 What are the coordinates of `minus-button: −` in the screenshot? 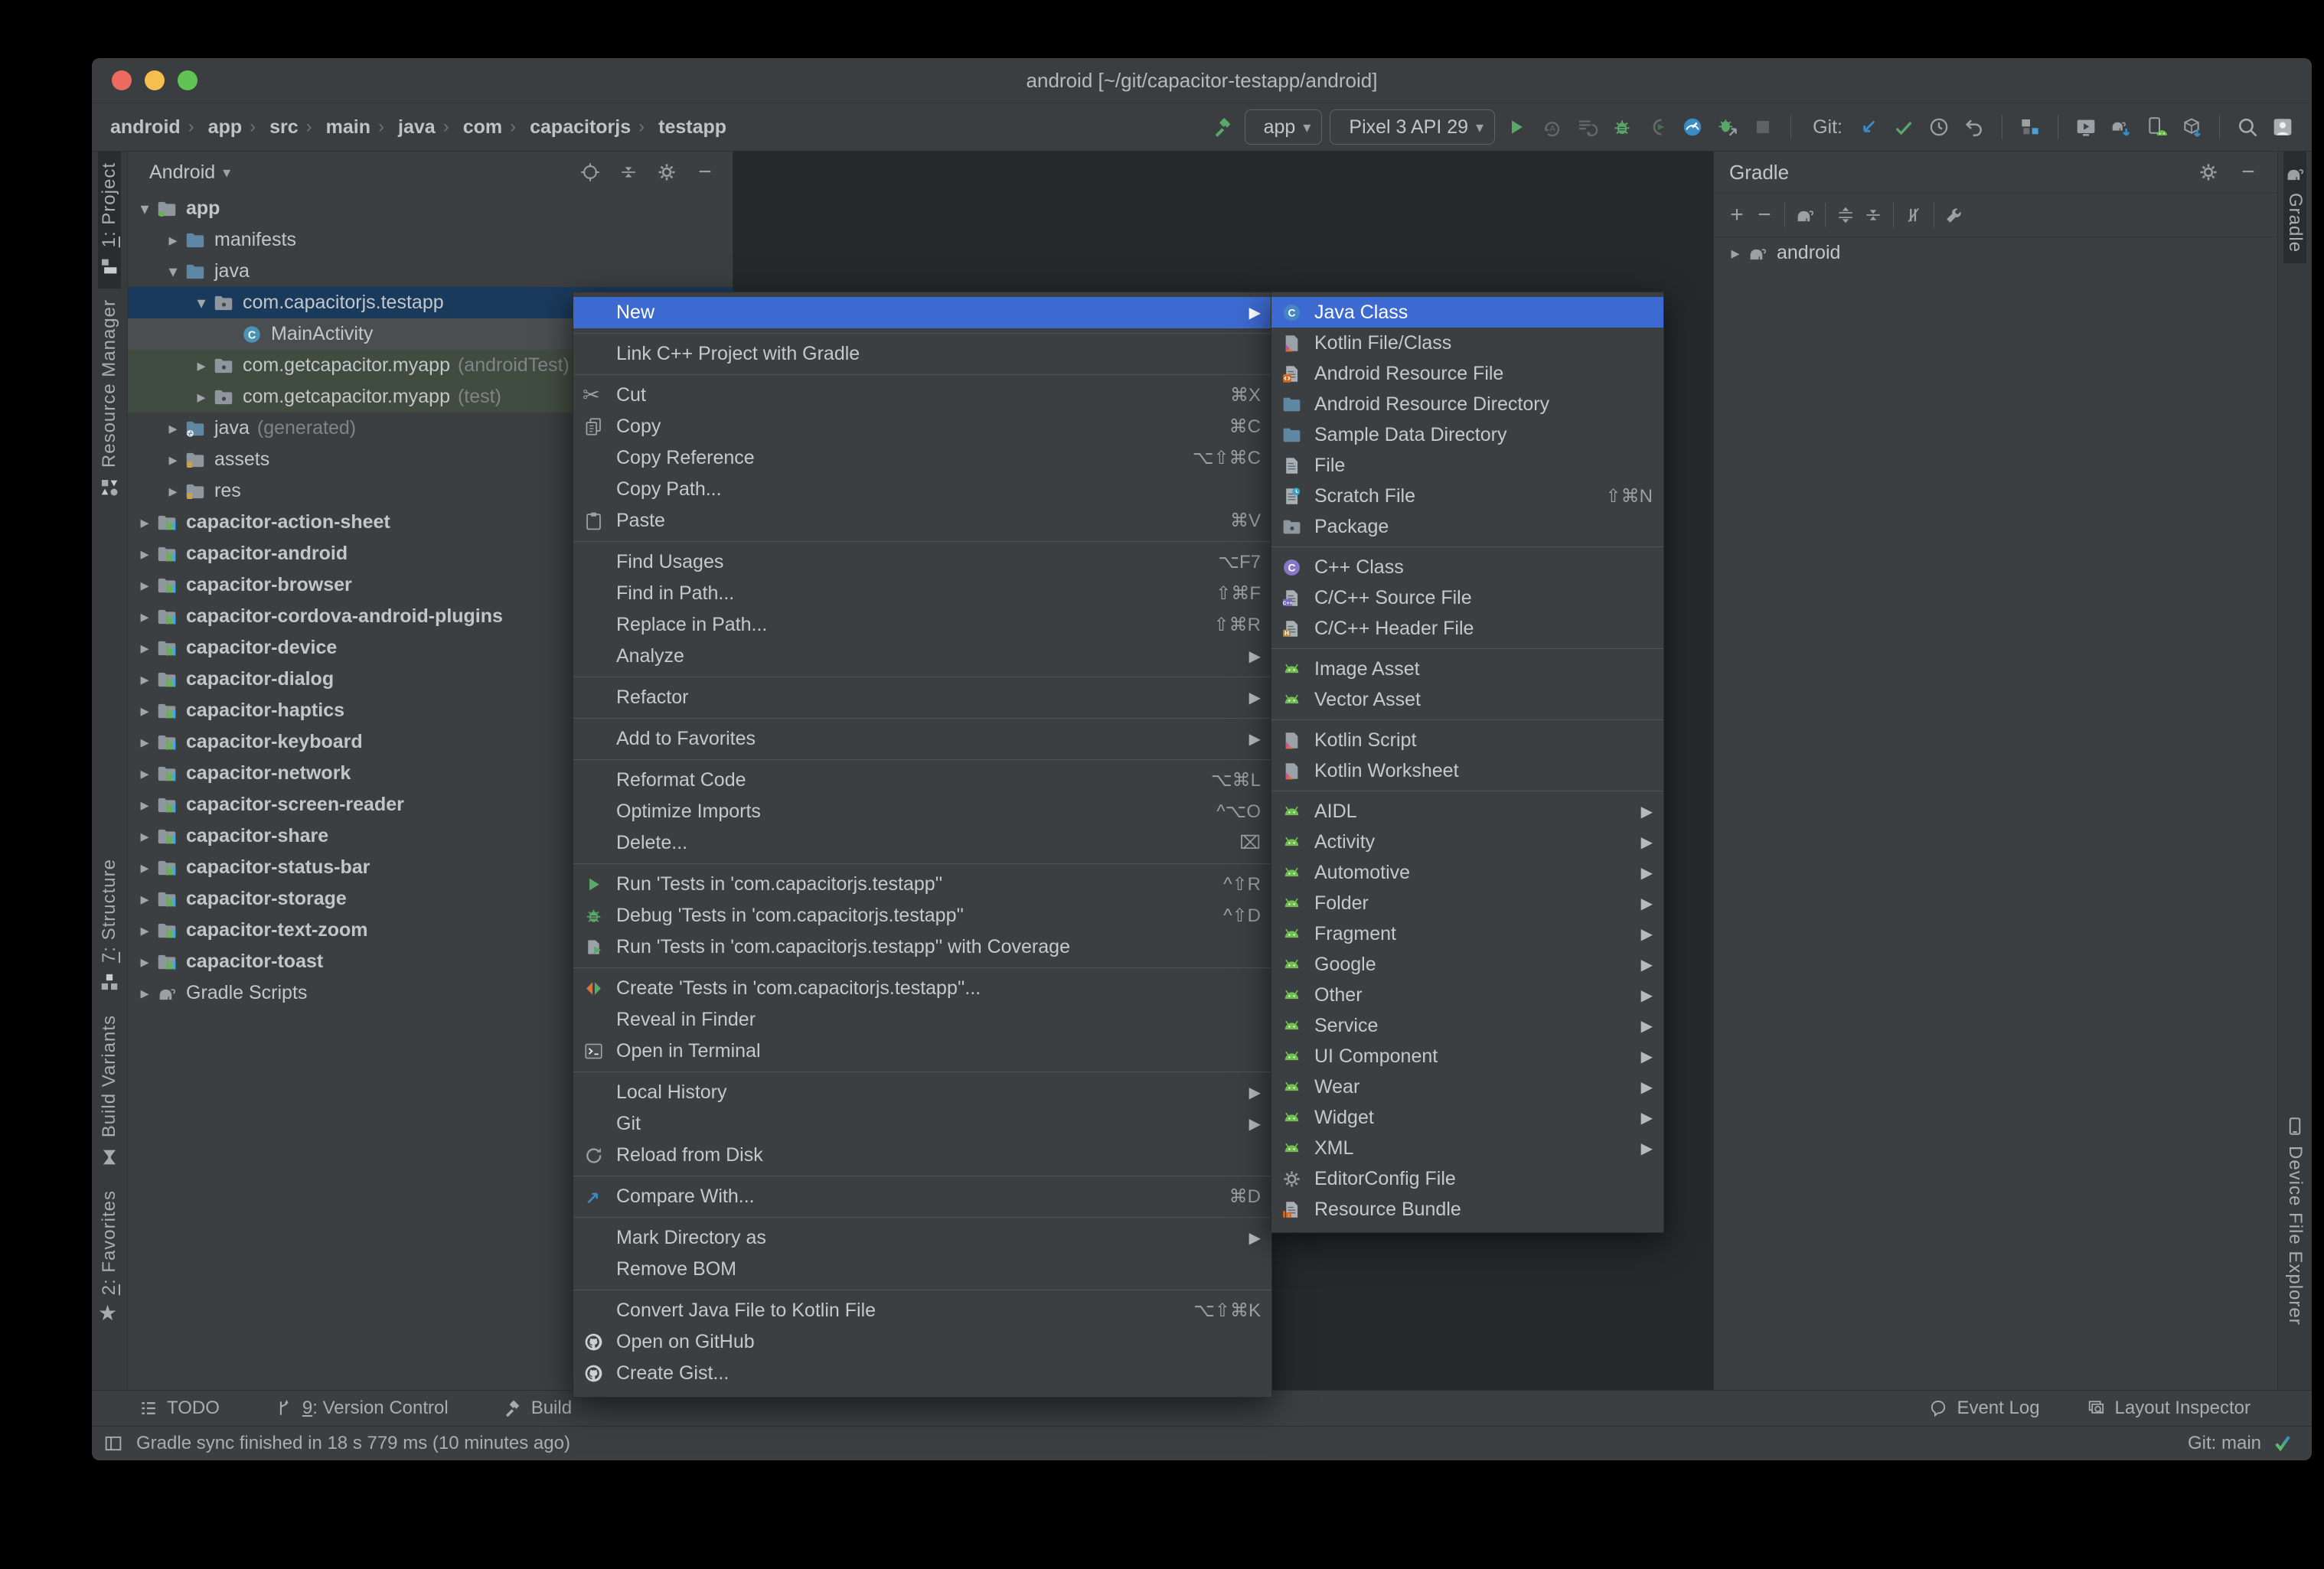 It's located at (2248, 172).